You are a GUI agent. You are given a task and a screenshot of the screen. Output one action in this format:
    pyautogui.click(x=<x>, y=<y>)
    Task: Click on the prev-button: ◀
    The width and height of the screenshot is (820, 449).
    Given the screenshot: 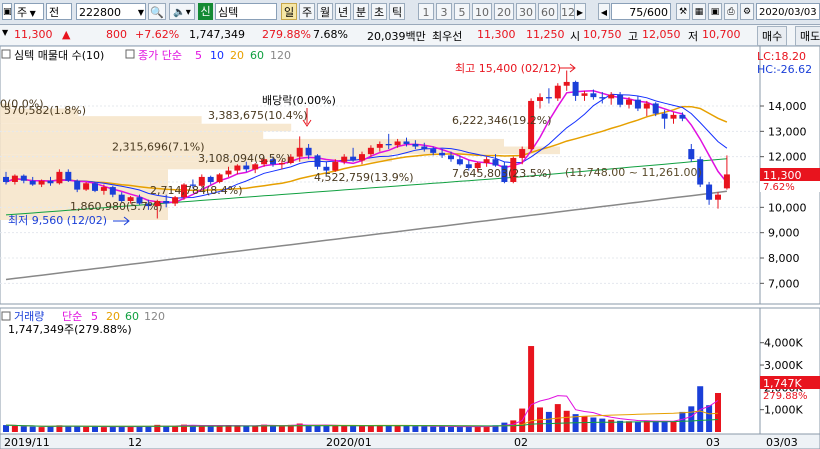 What is the action you would take?
    pyautogui.click(x=604, y=11)
    